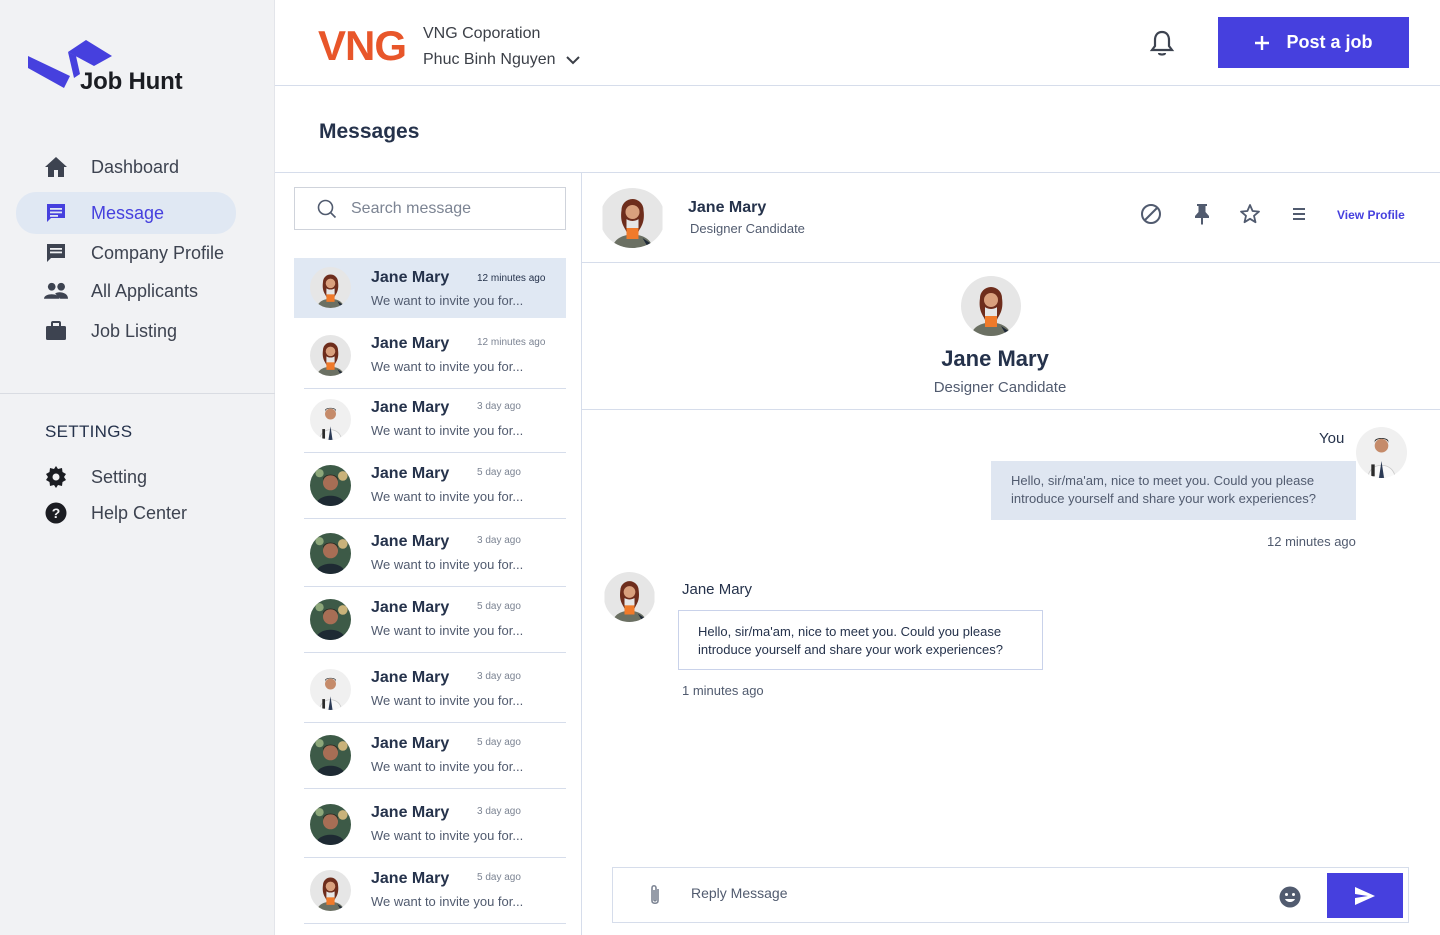 Image resolution: width=1440 pixels, height=935 pixels. I want to click on nav-item-company-profile: Company Profile, so click(136, 253).